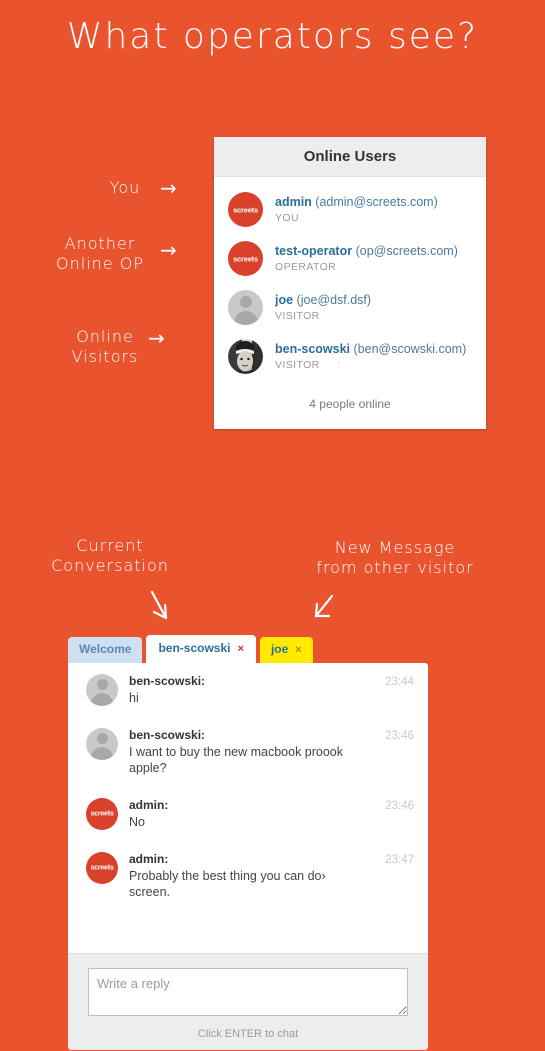 The width and height of the screenshot is (545, 1051). I want to click on user-name-line: ben-scowski (ben@scowski.com), so click(370, 349).